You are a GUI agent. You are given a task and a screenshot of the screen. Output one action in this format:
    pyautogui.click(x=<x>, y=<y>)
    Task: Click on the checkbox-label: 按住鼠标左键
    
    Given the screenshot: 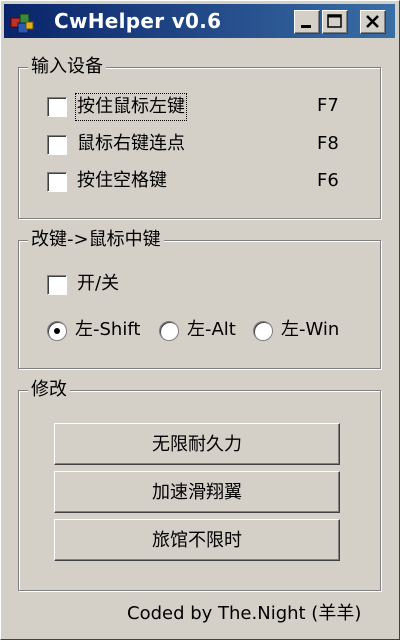 What is the action you would take?
    pyautogui.click(x=131, y=107)
    